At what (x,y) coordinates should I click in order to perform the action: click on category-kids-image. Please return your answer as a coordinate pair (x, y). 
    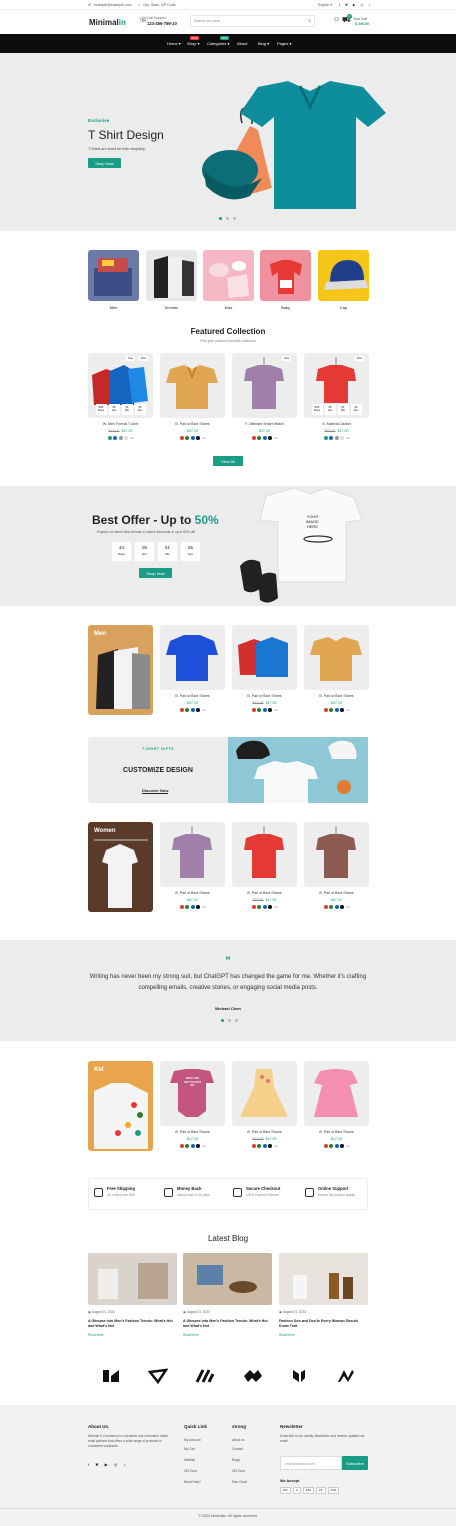
    Looking at the image, I should click on (228, 275).